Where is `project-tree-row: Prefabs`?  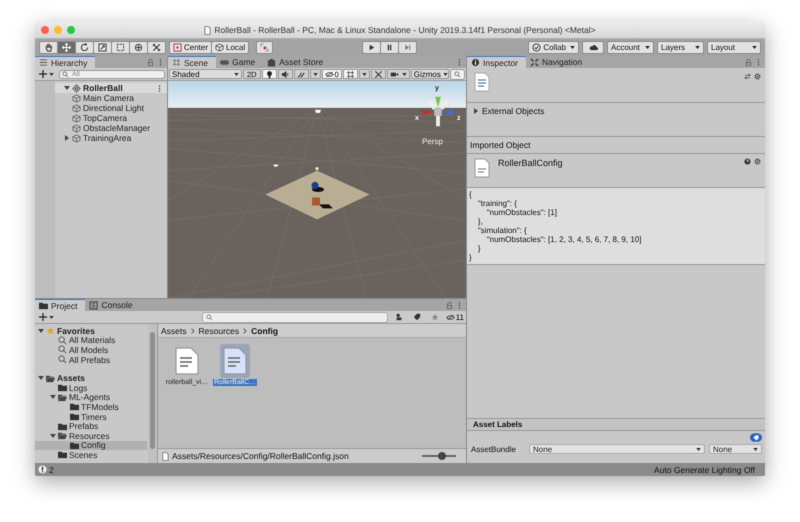
project-tree-row: Prefabs is located at coordinates (91, 426).